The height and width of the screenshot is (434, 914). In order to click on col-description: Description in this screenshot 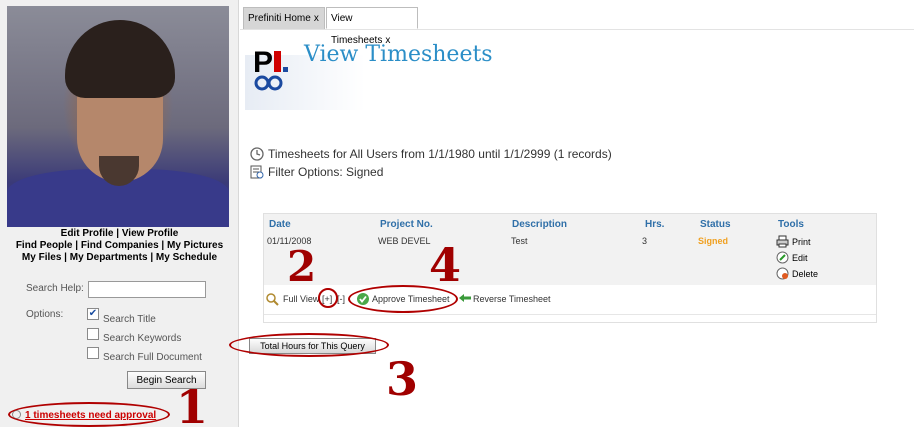, I will do `click(540, 224)`.